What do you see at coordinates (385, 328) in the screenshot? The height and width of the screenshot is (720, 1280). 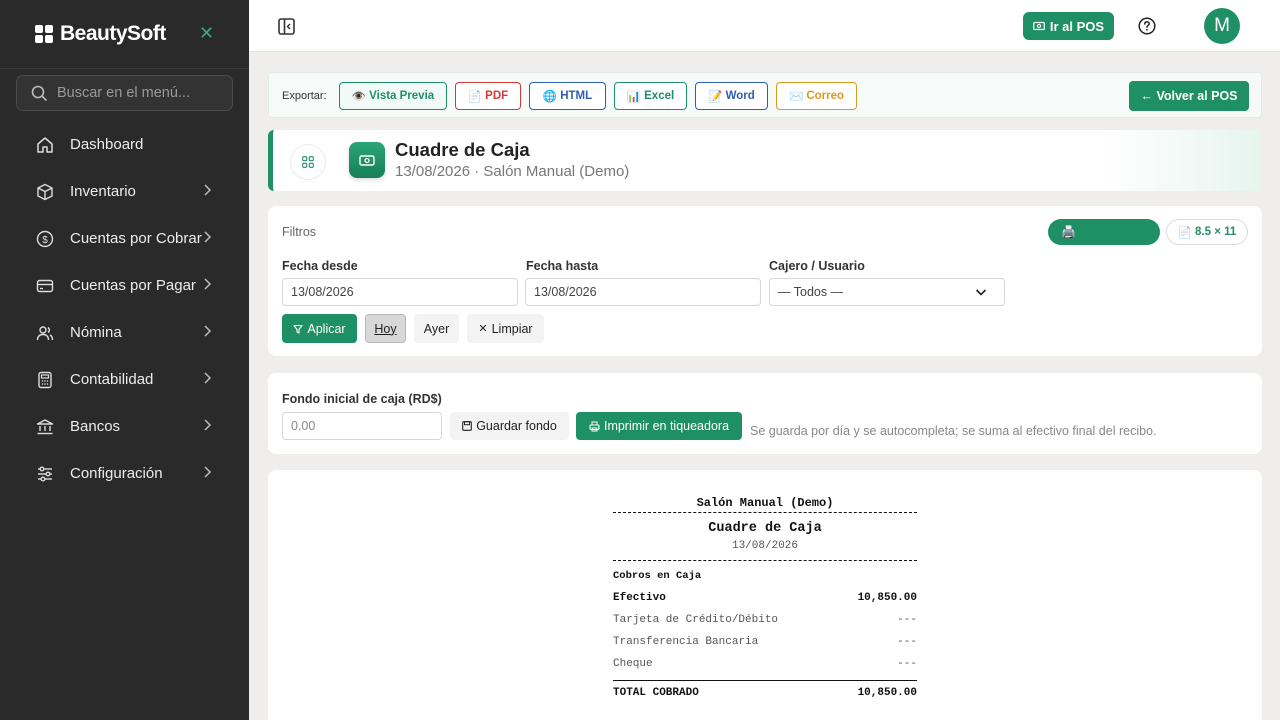 I see `today-button: Hoy` at bounding box center [385, 328].